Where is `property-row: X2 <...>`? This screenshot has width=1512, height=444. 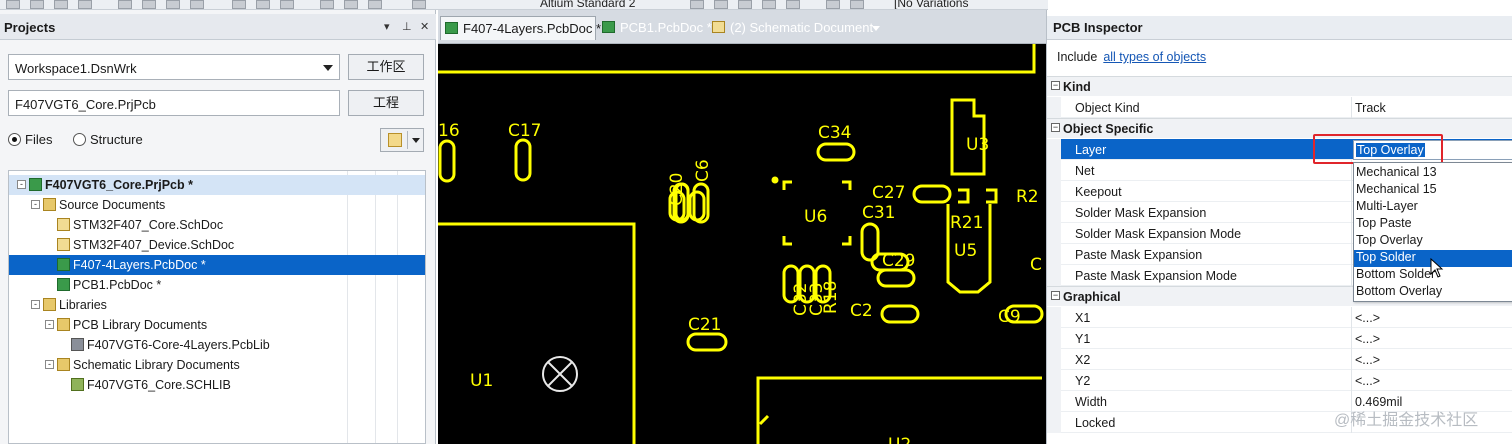 property-row: X2 <...> is located at coordinates (1279, 359).